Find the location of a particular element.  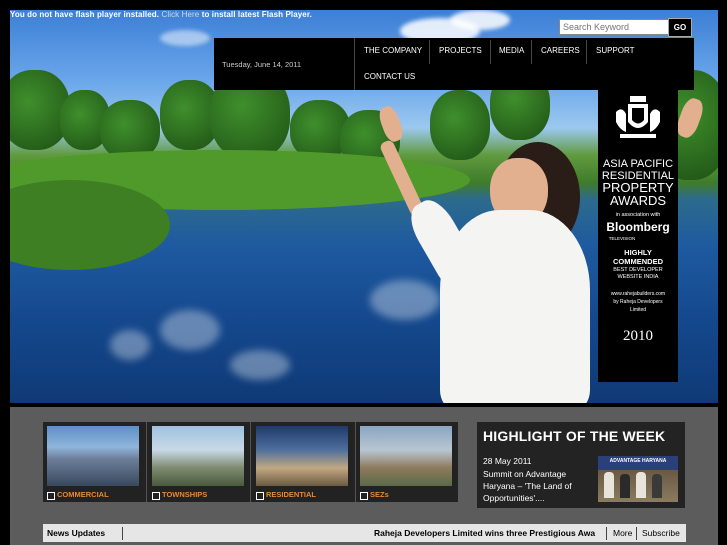

project-townships-label: TOWNSHIPS is located at coordinates (184, 494).